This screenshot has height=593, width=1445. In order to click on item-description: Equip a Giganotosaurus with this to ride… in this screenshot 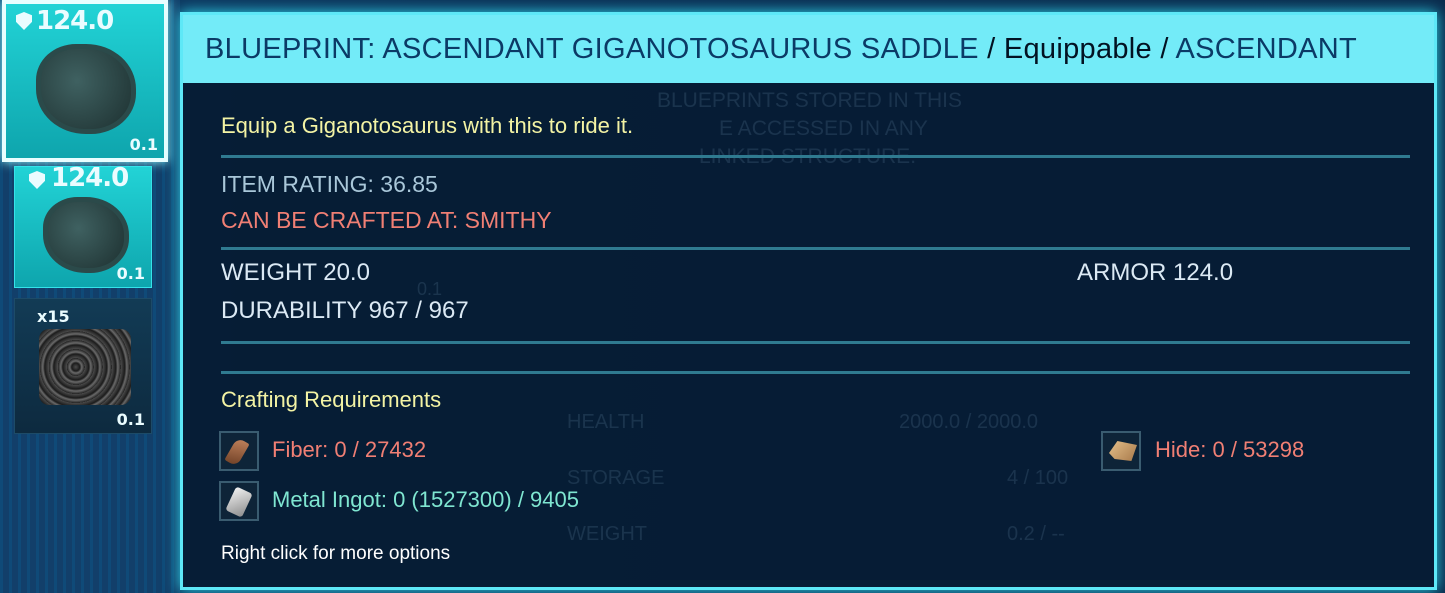, I will do `click(427, 125)`.